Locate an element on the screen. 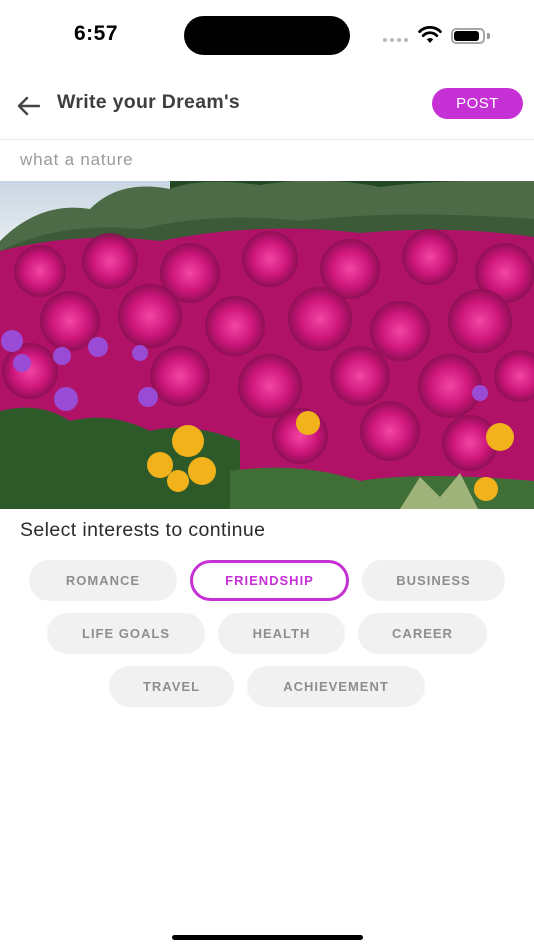 The width and height of the screenshot is (534, 950). chip-romance: ROMANCE is located at coordinates (103, 580).